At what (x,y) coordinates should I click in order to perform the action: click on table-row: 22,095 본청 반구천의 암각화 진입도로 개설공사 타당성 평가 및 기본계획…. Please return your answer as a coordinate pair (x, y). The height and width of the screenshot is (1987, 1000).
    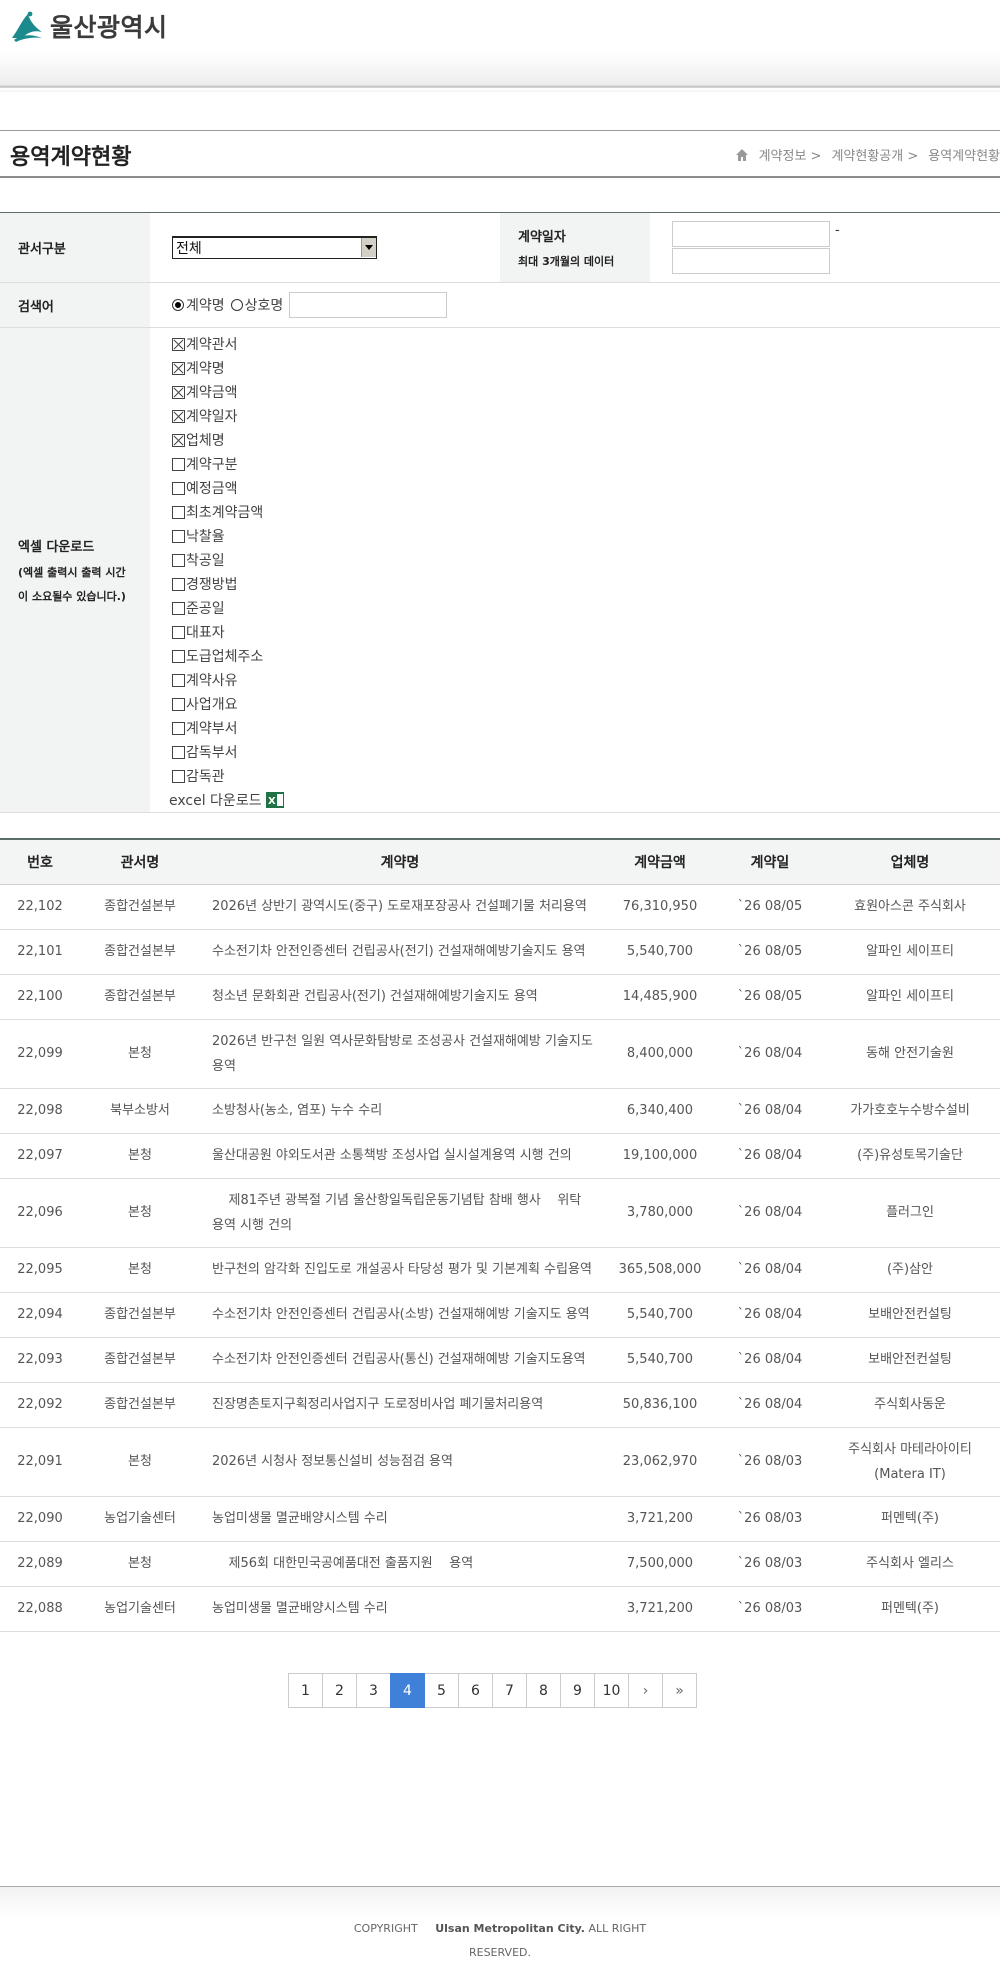
    Looking at the image, I should click on (500, 1270).